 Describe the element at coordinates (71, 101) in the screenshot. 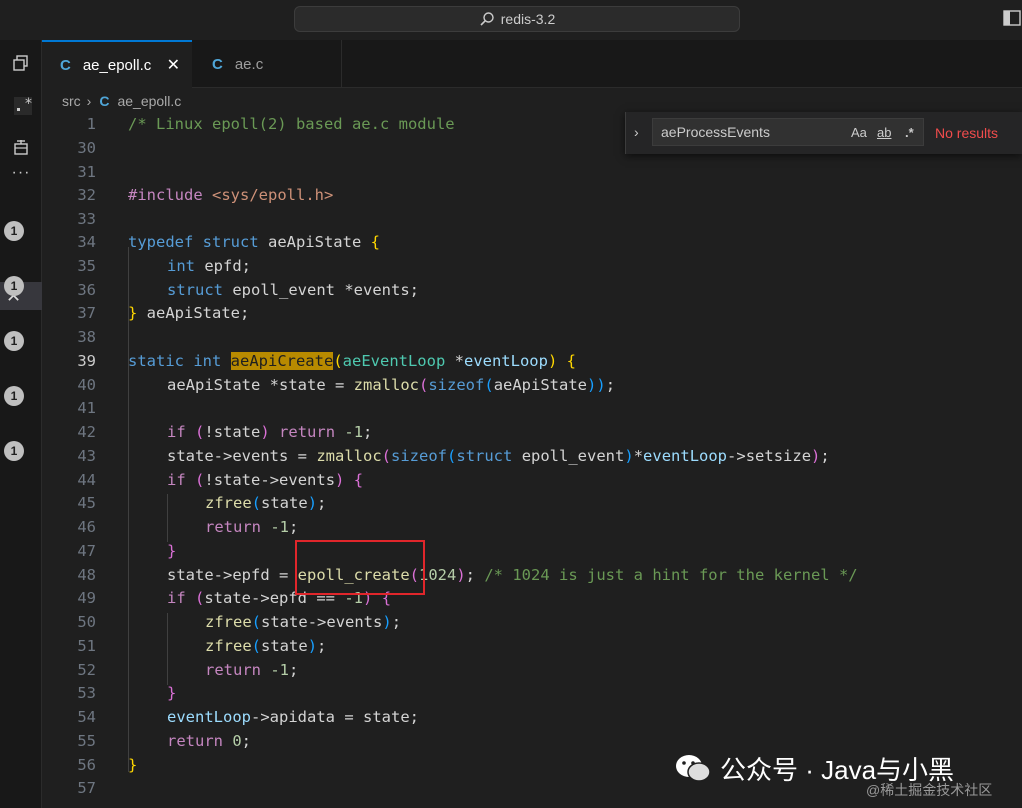

I see `breadcrumb-folder: src` at that location.